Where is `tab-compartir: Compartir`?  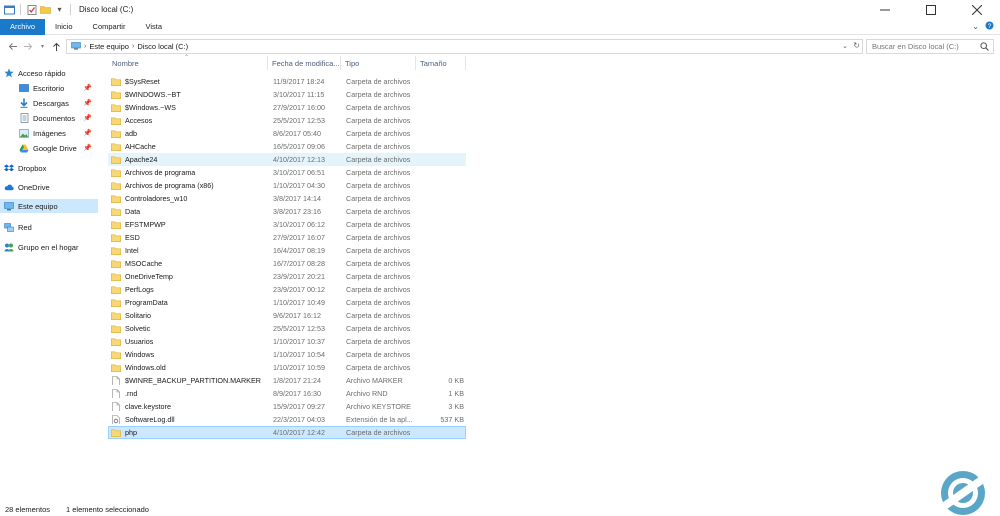 tab-compartir: Compartir is located at coordinates (109, 27).